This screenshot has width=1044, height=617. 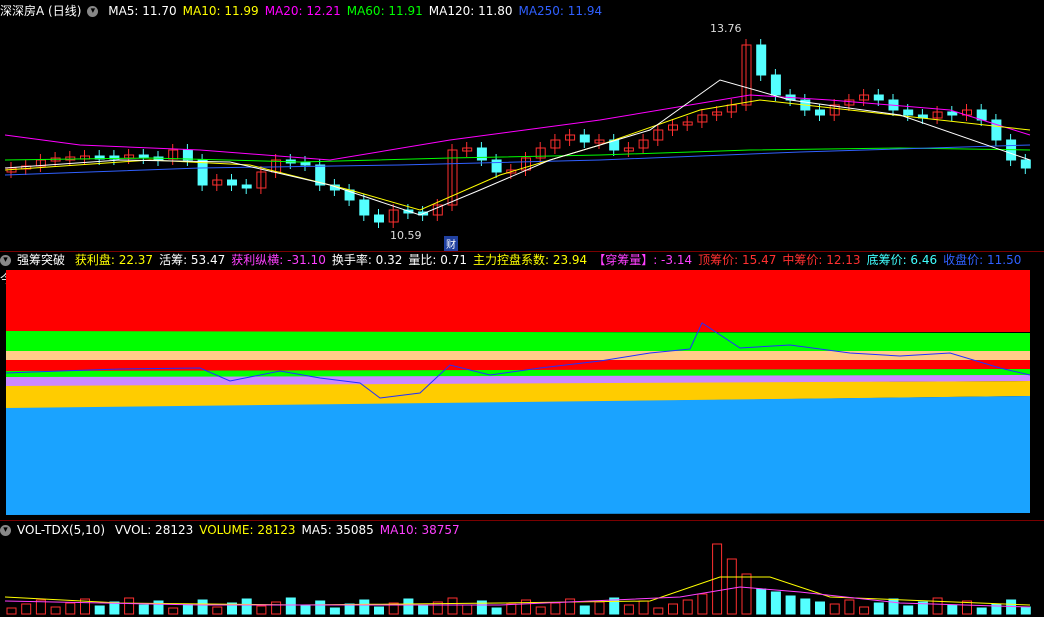 What do you see at coordinates (406, 235) in the screenshot?
I see `low-price-label: 10.59` at bounding box center [406, 235].